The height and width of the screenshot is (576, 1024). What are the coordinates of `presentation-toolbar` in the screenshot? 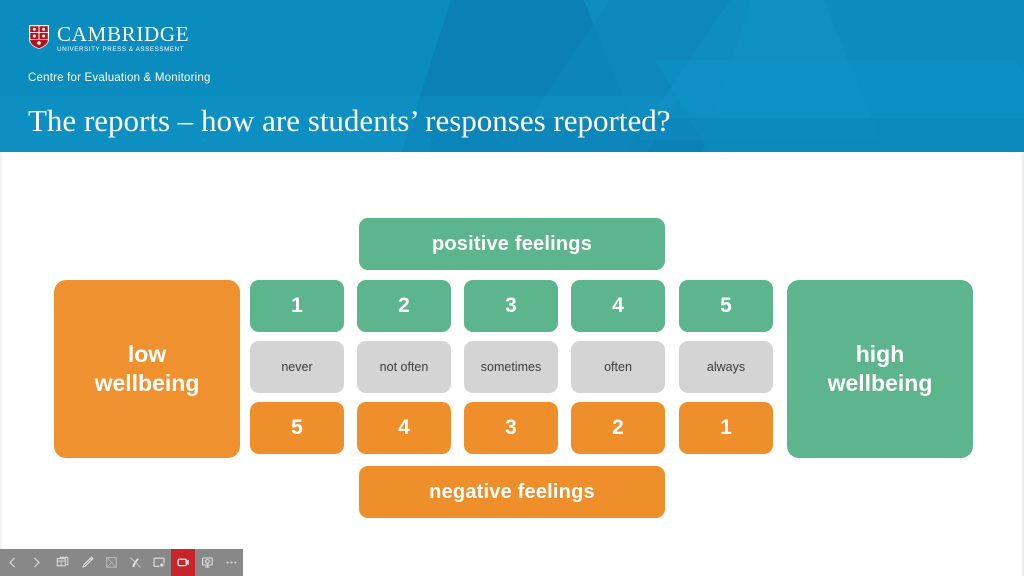 It's located at (121, 562).